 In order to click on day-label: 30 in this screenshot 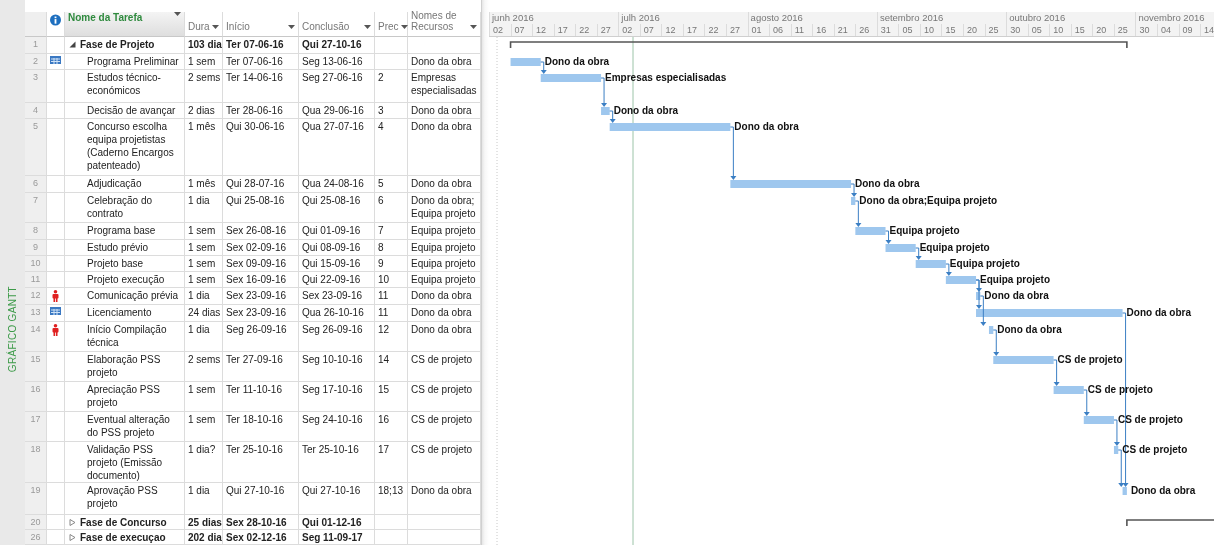, I will do `click(1146, 30)`.